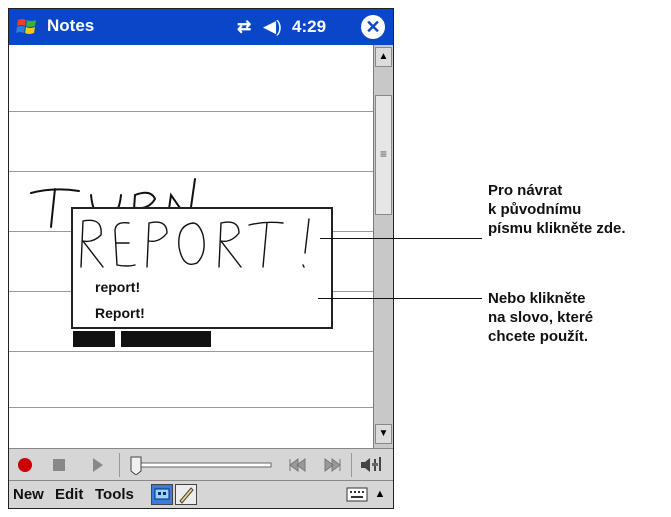 Image resolution: width=671 pixels, height=517 pixels. What do you see at coordinates (309, 27) in the screenshot?
I see `clock: 4:29` at bounding box center [309, 27].